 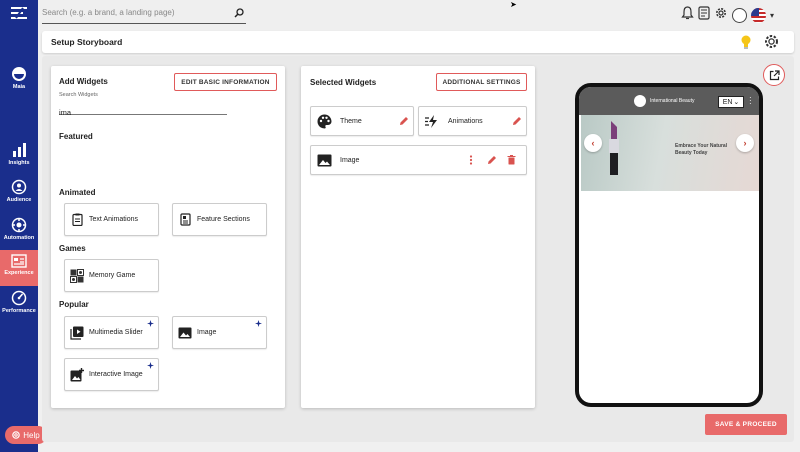 I want to click on page-header: Setup Storyboard, so click(x=418, y=42).